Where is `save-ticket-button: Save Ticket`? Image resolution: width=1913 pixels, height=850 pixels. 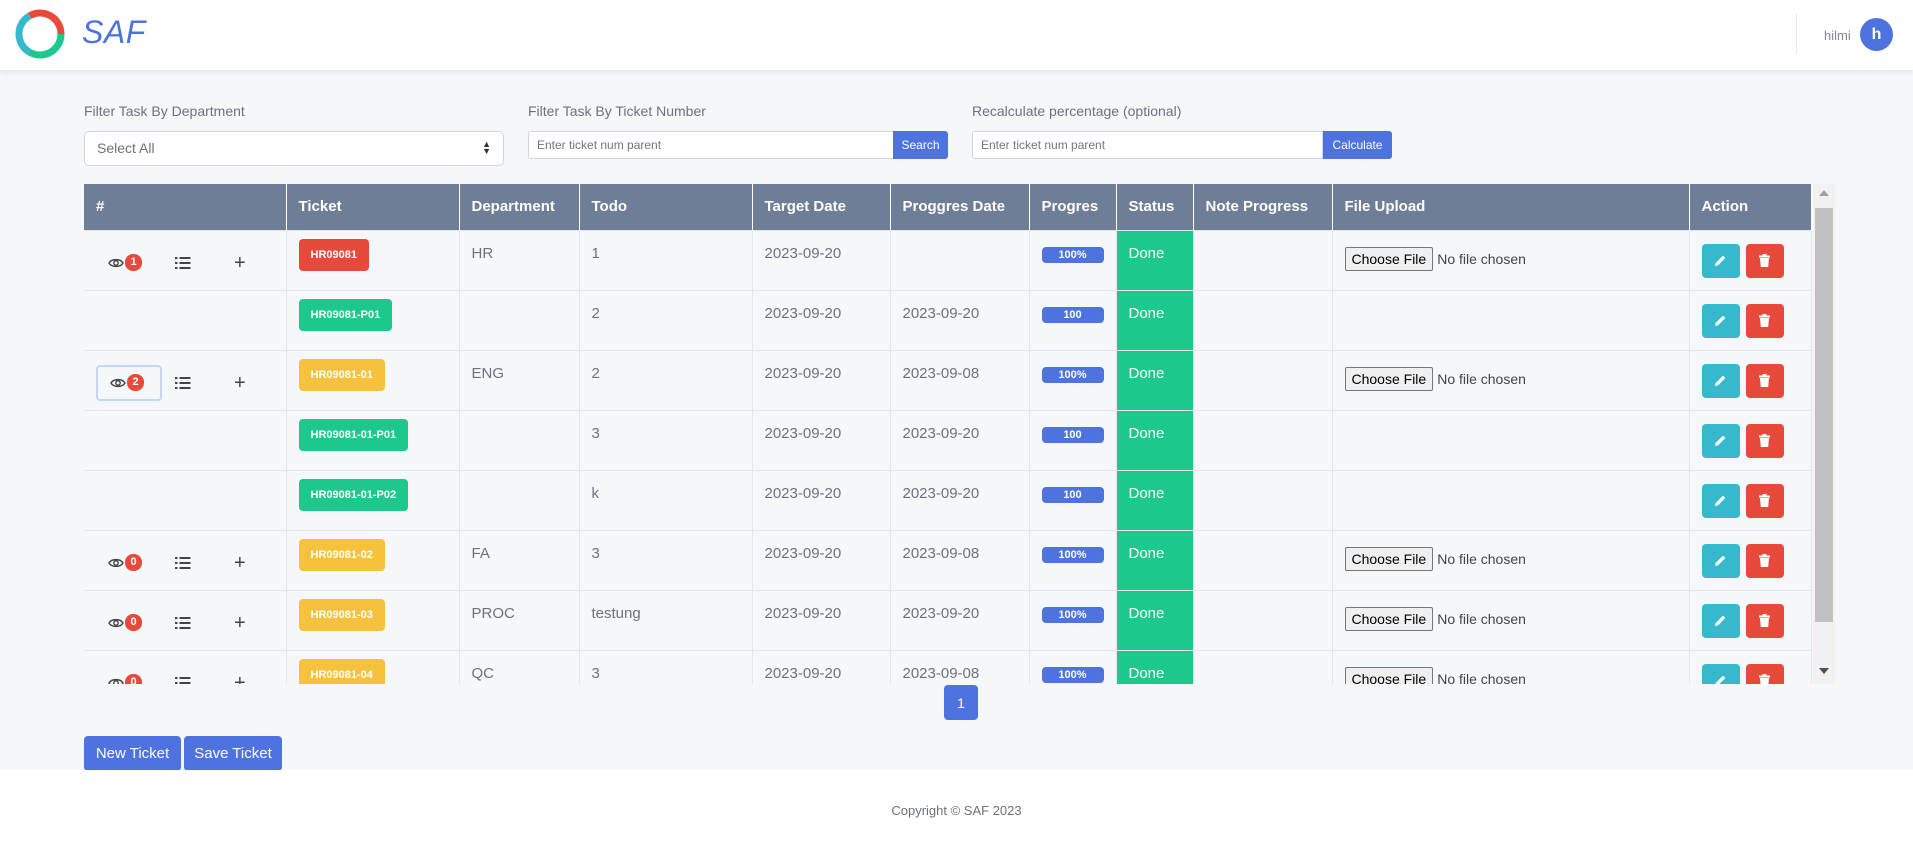
save-ticket-button: Save Ticket is located at coordinates (233, 753).